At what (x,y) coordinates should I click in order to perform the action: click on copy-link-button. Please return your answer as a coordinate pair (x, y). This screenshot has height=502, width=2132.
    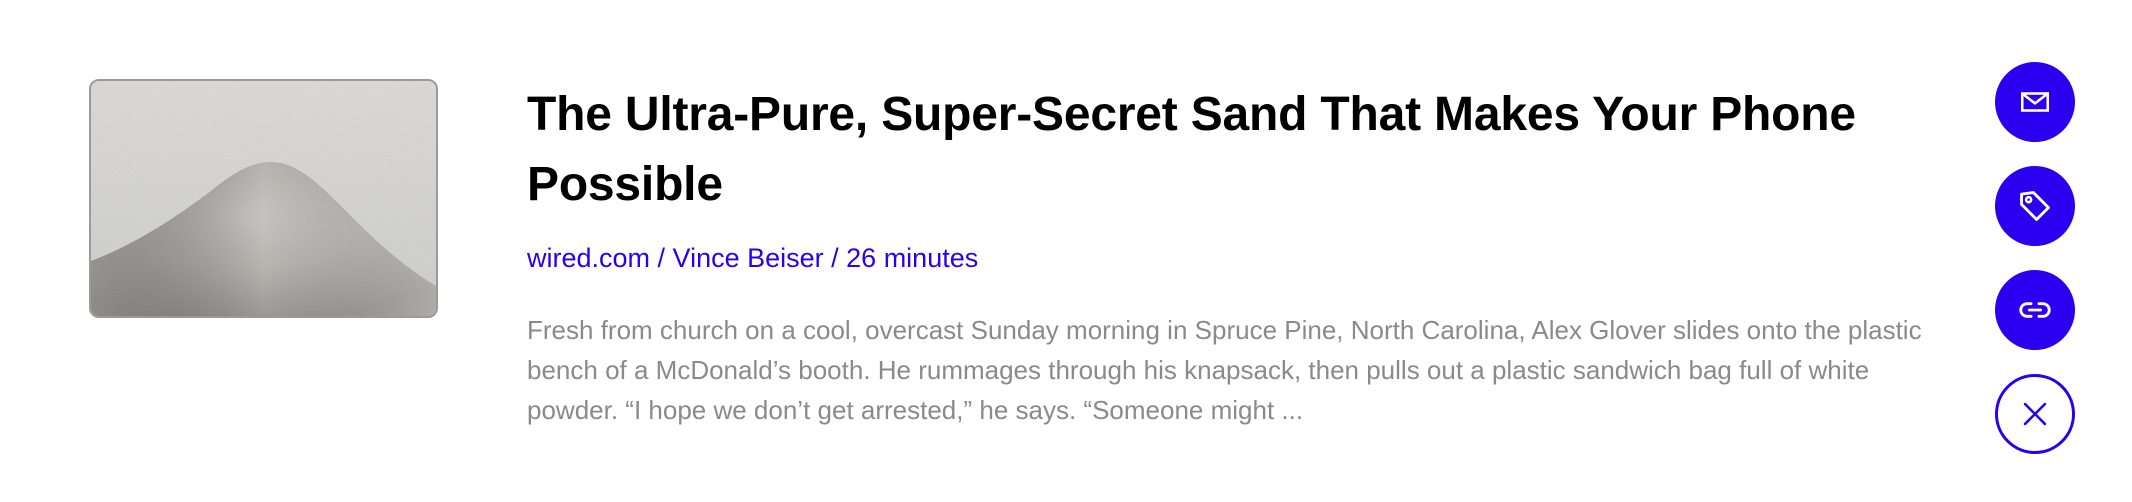
    Looking at the image, I should click on (2035, 310).